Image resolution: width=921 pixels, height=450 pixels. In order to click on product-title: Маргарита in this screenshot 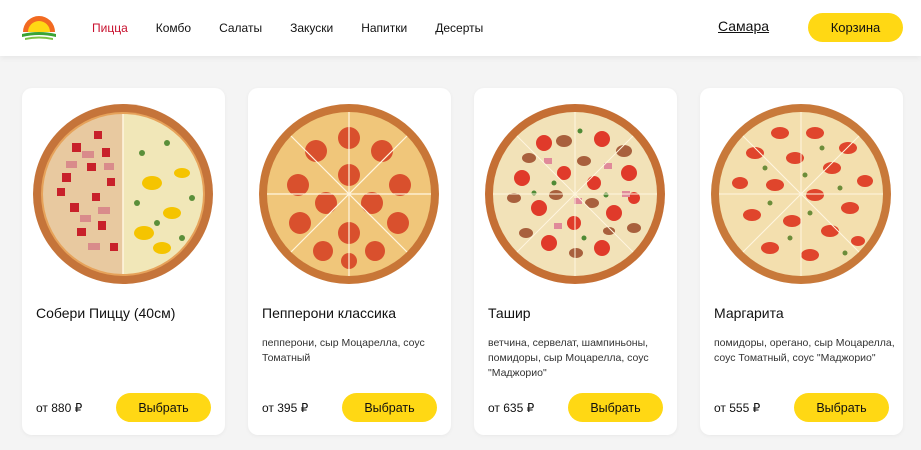, I will do `click(749, 313)`.